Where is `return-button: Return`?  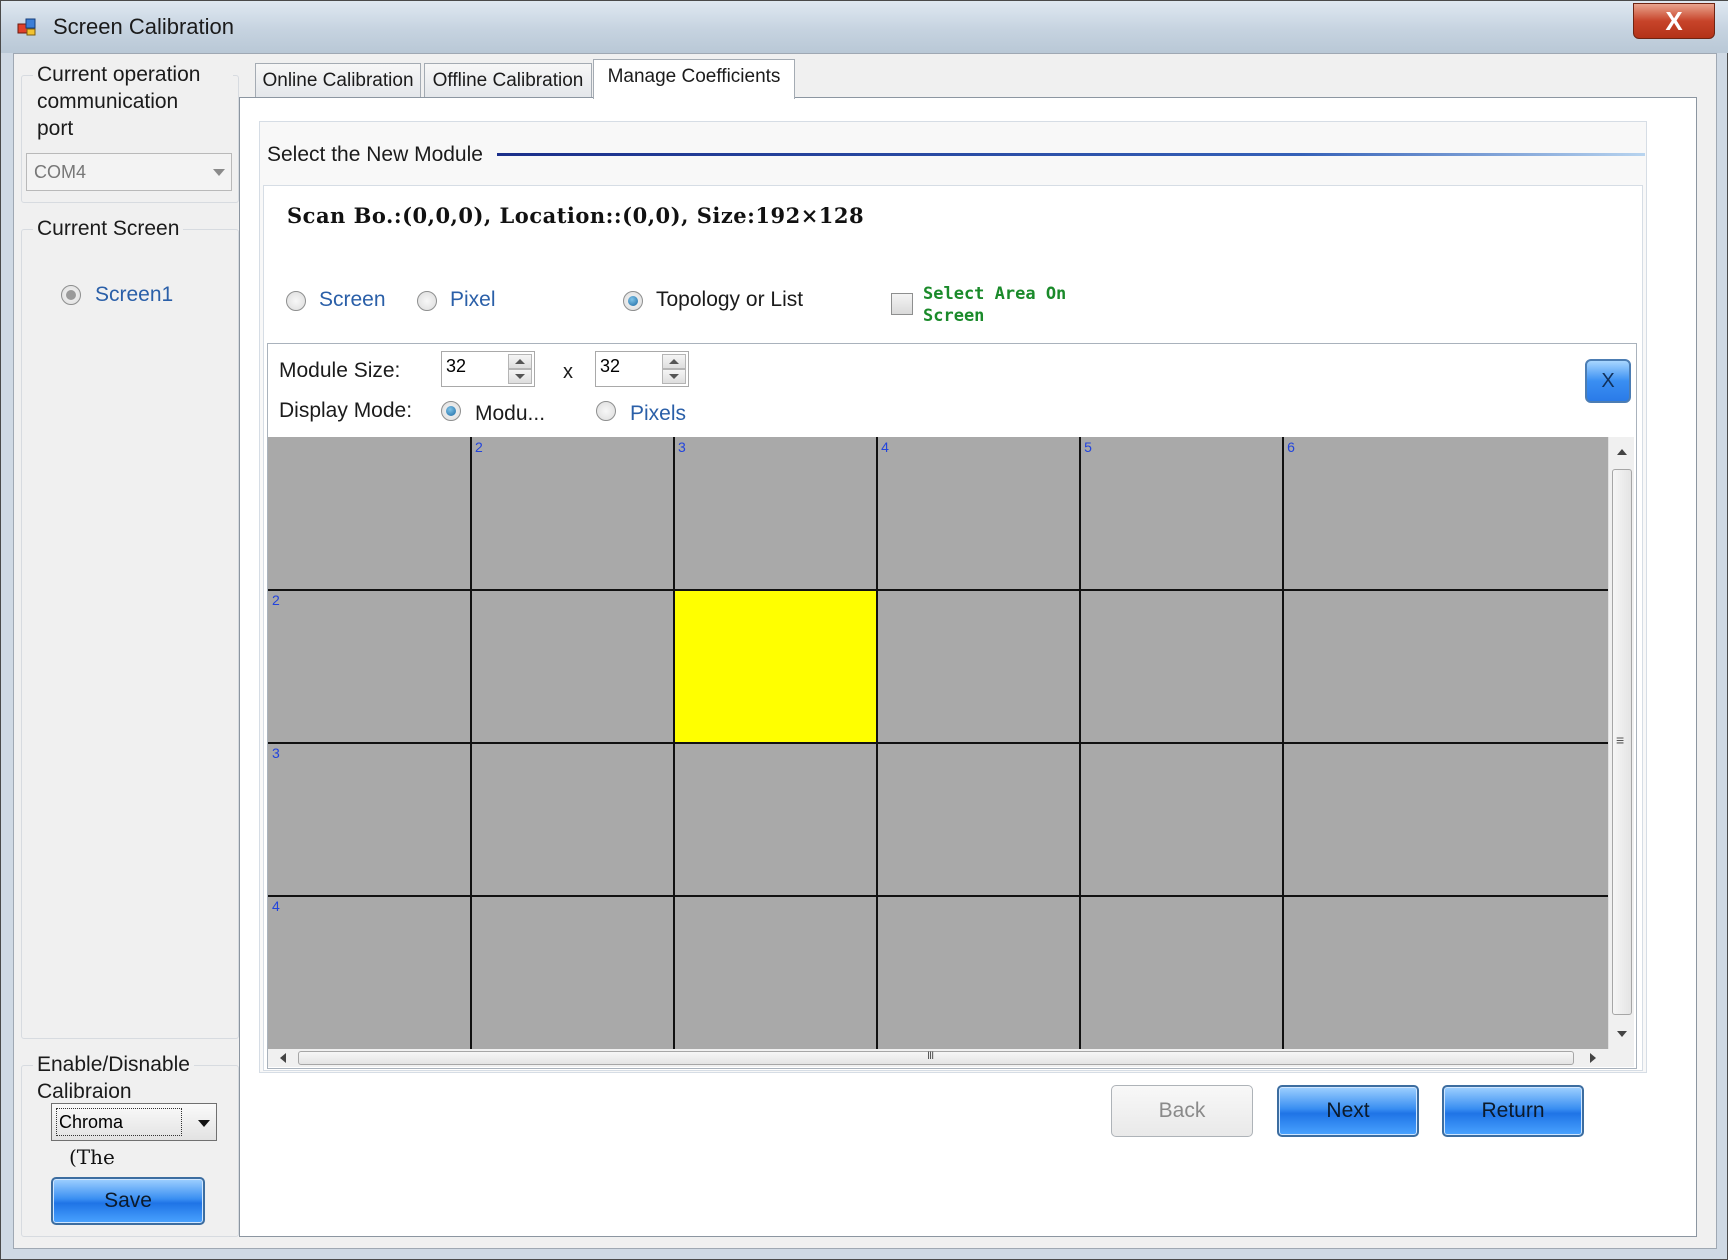
return-button: Return is located at coordinates (1513, 1111).